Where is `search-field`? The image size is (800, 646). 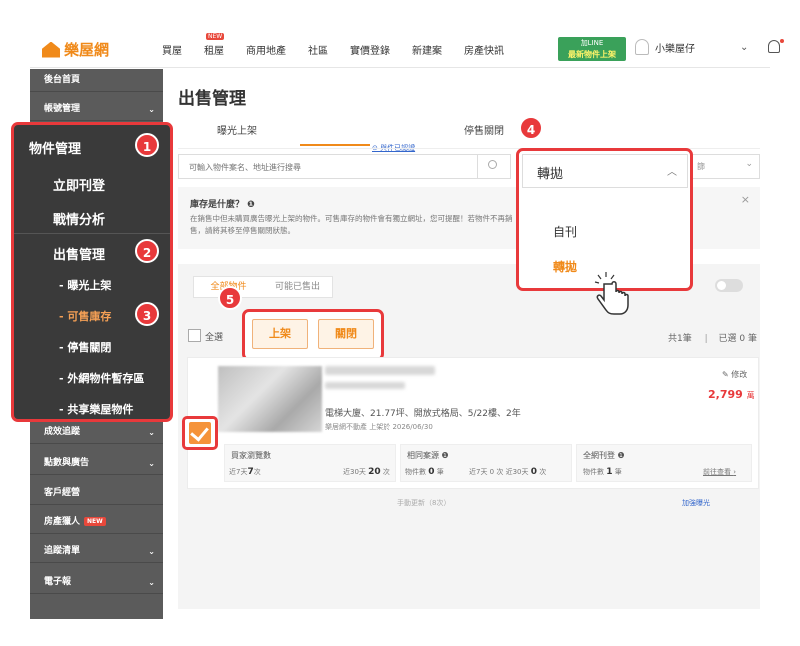 search-field is located at coordinates (344, 166).